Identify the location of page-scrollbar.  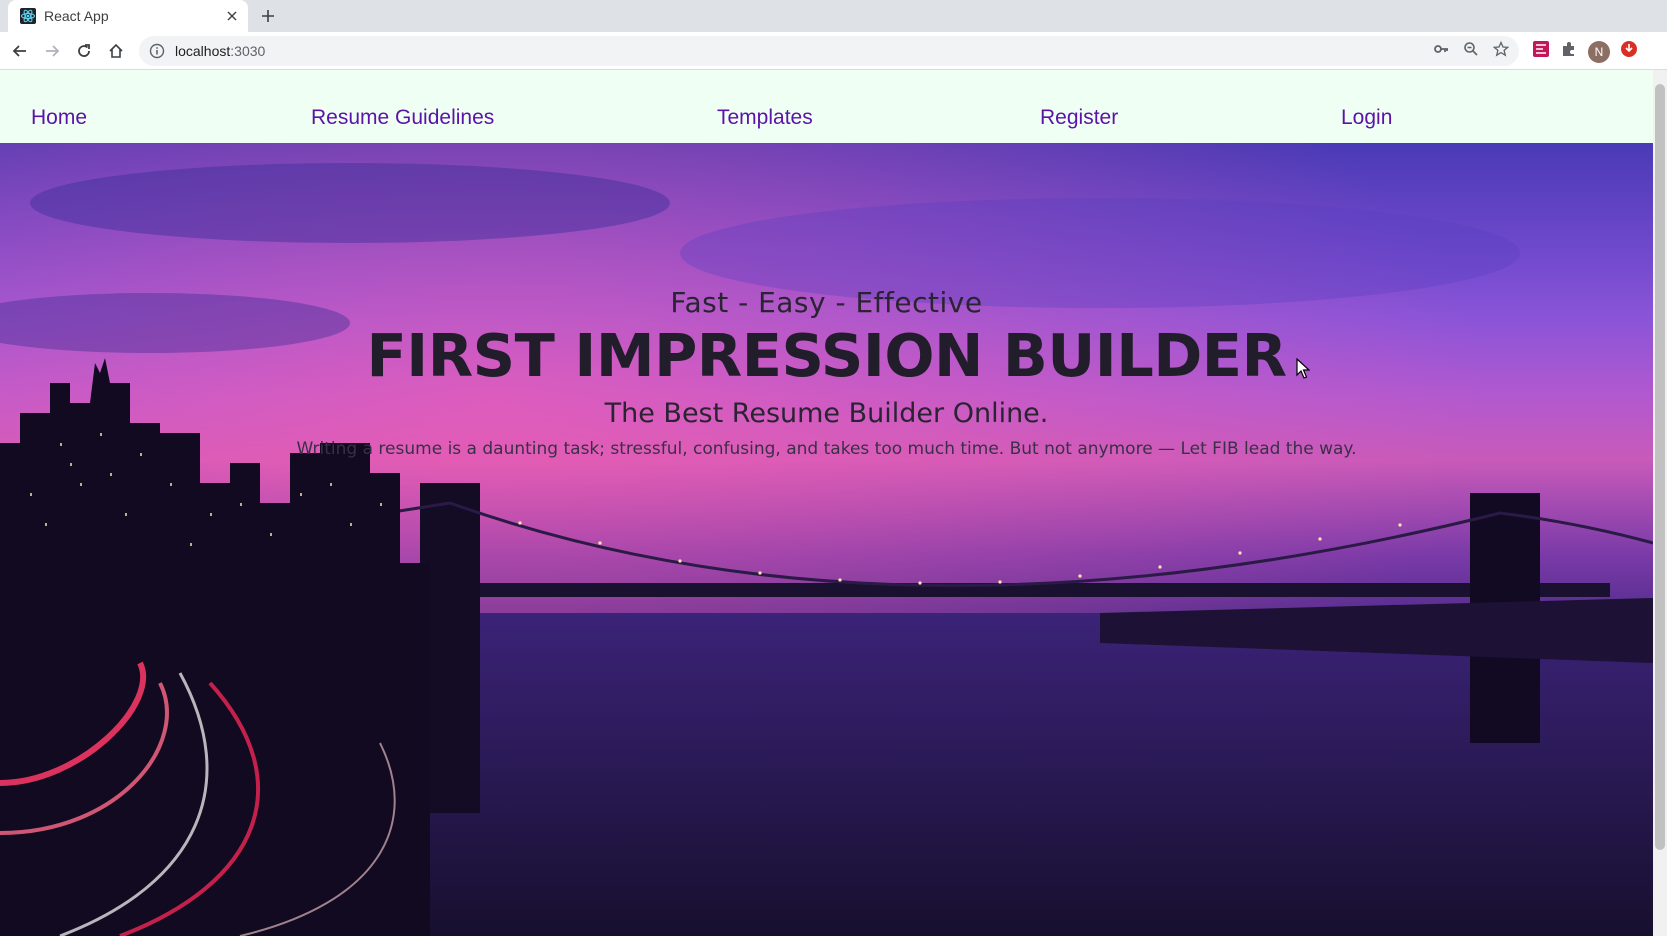
(1660, 503).